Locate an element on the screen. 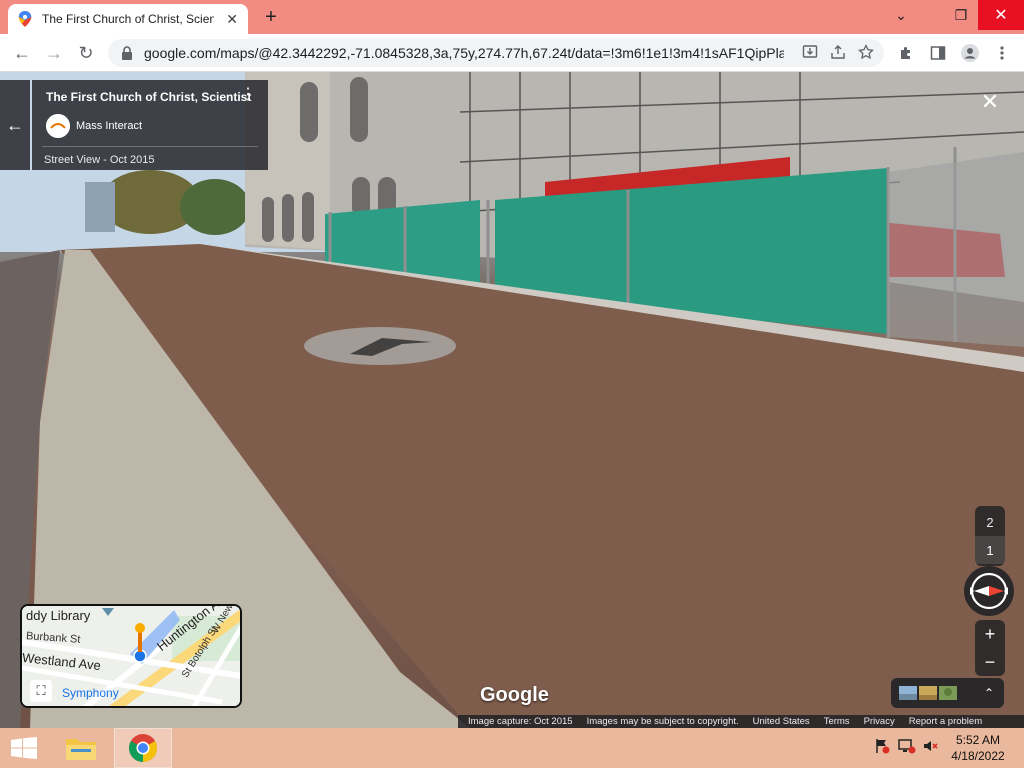 The height and width of the screenshot is (768, 1024). network-status-icon is located at coordinates (907, 746).